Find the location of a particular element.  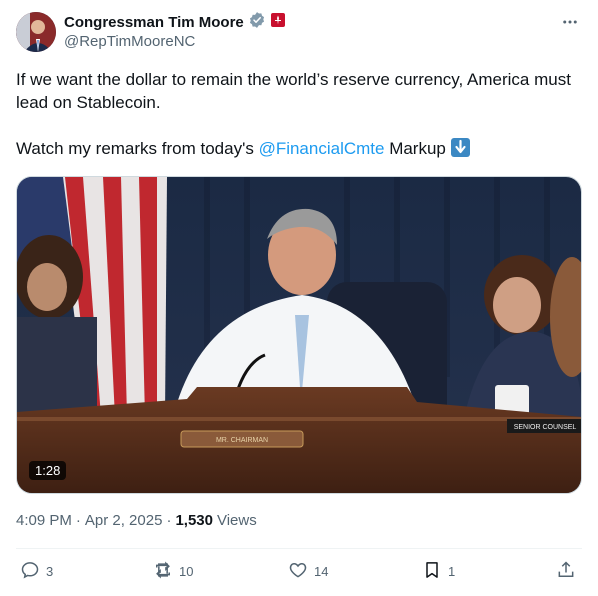

repost-button: 10 is located at coordinates (173, 571).